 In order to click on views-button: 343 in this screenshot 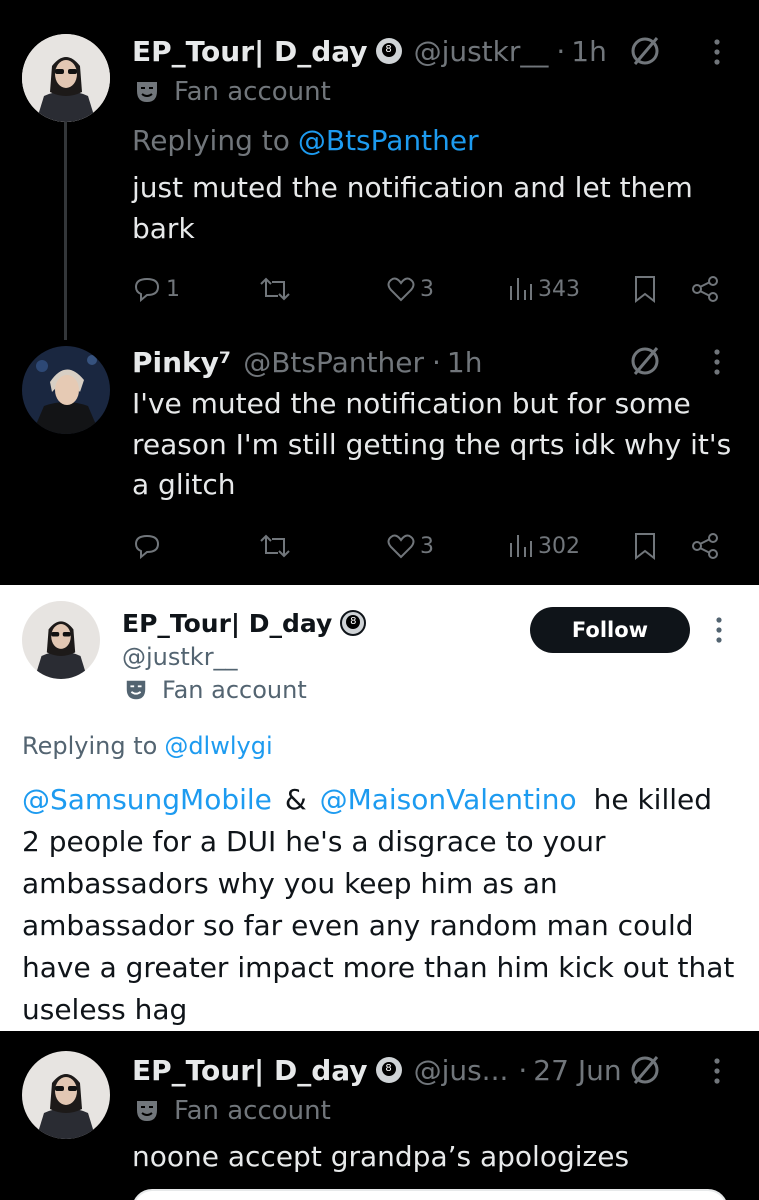, I will do `click(544, 289)`.